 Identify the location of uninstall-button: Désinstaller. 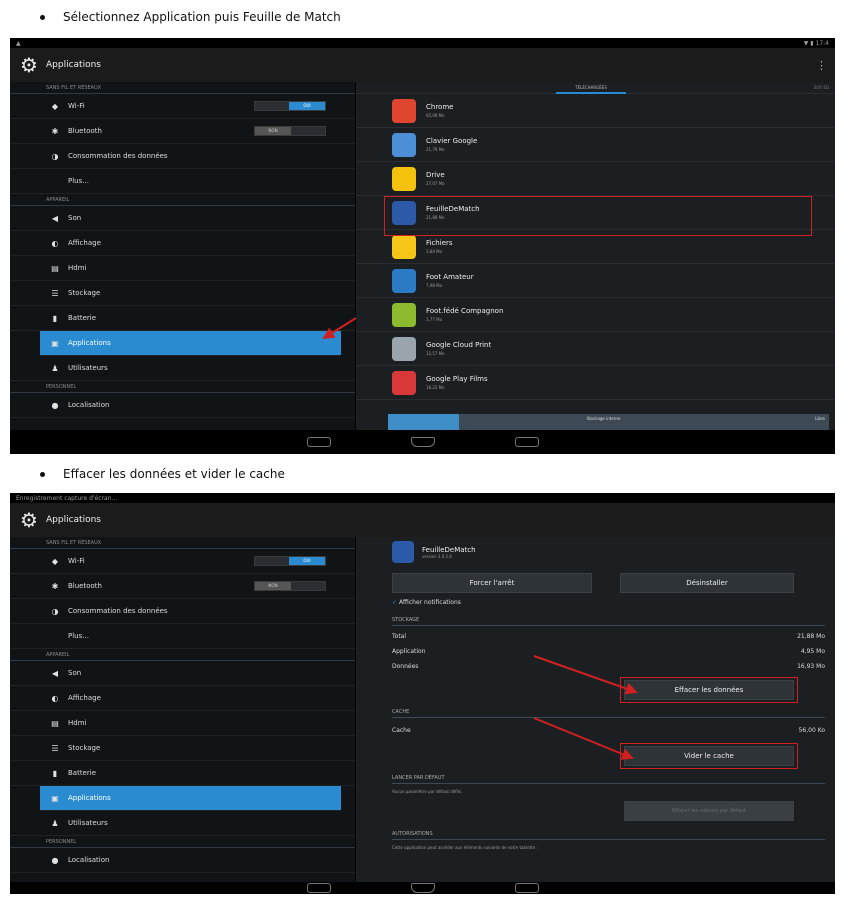
(707, 583).